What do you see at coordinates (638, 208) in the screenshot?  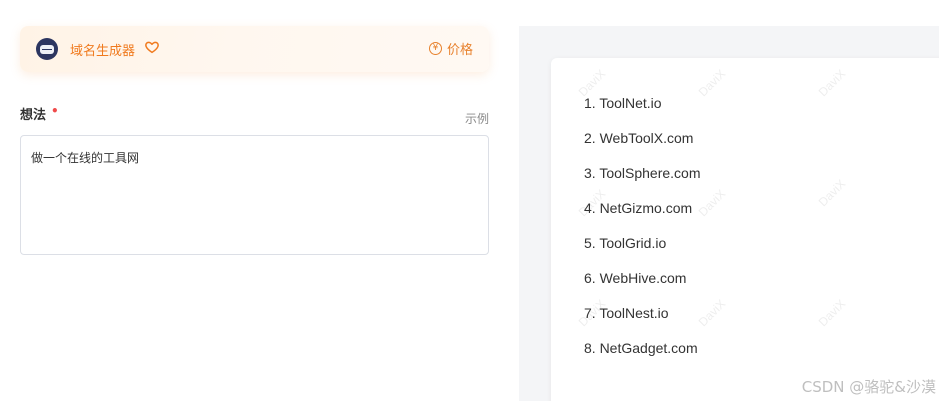 I see `domain-result-item: 4. NetGizmo.com` at bounding box center [638, 208].